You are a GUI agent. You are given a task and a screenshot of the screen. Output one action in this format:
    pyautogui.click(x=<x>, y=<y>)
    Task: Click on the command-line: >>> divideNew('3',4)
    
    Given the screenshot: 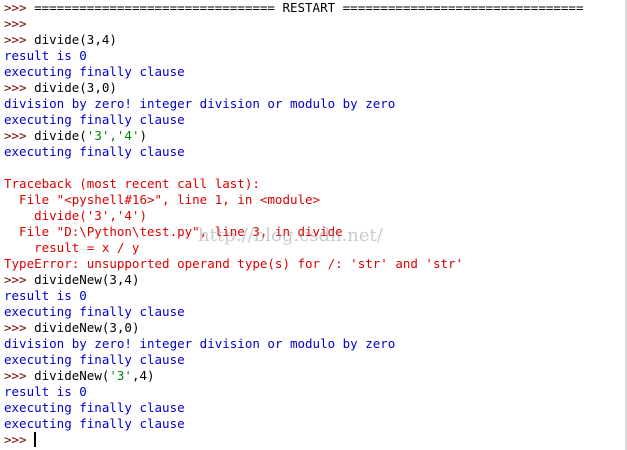 What is the action you would take?
    pyautogui.click(x=79, y=376)
    